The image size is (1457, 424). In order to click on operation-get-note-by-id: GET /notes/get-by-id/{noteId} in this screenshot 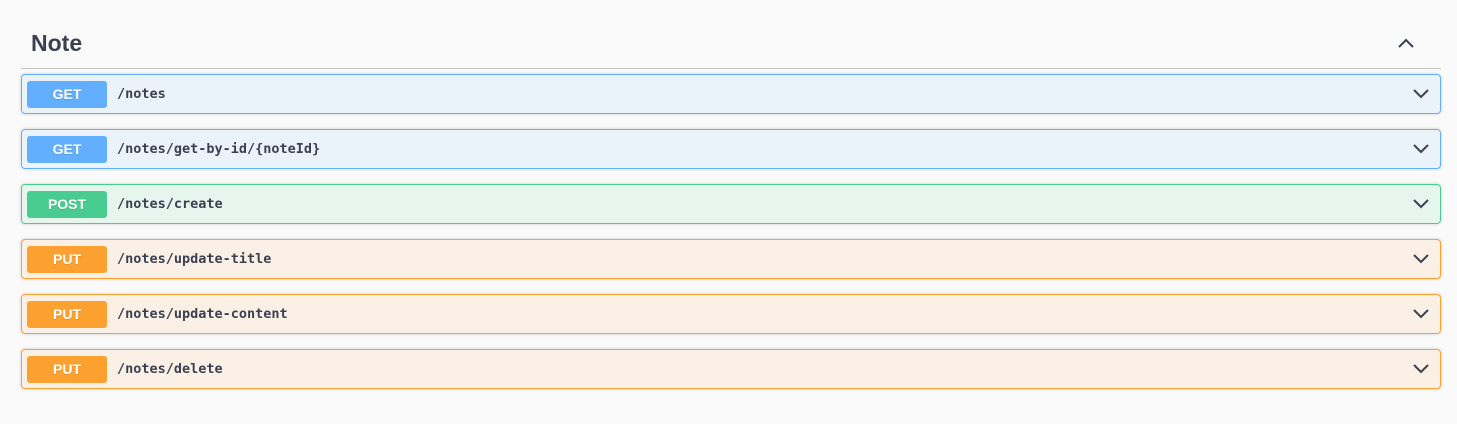, I will do `click(731, 149)`.